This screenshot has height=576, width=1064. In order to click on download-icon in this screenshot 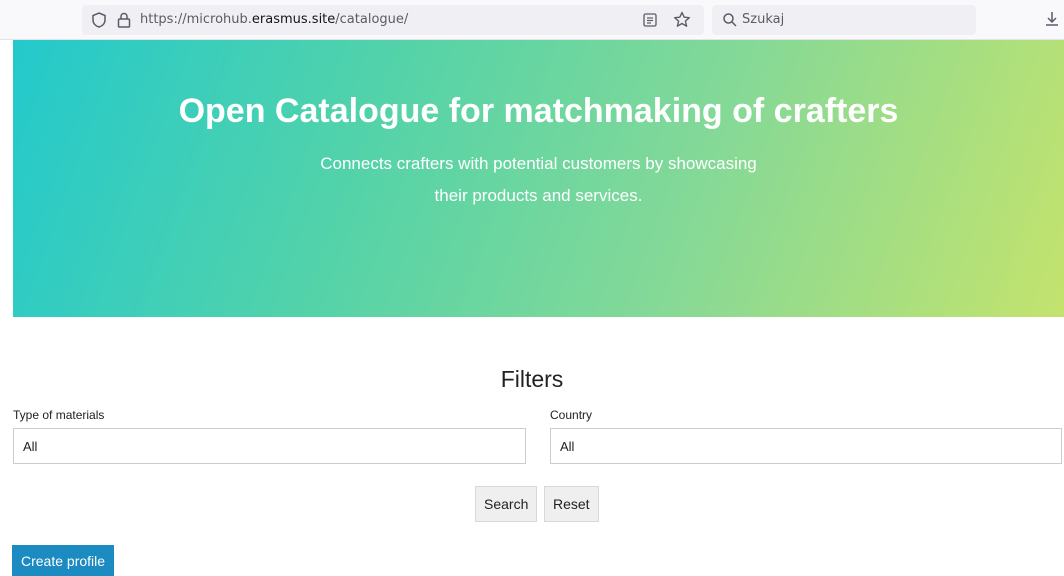, I will do `click(1052, 19)`.